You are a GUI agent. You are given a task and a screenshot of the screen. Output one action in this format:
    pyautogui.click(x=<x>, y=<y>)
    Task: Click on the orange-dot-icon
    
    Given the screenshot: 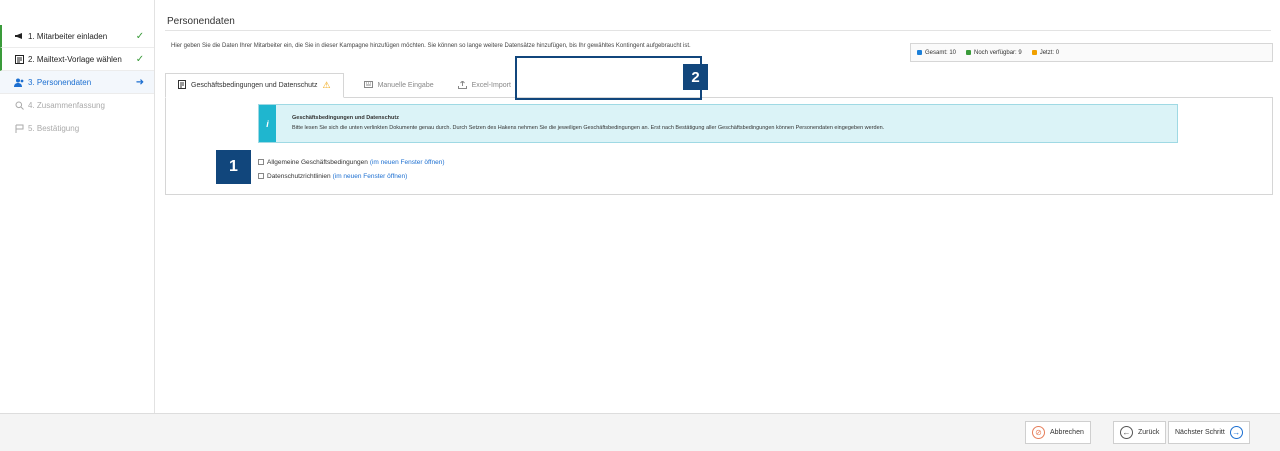 What is the action you would take?
    pyautogui.click(x=1034, y=52)
    